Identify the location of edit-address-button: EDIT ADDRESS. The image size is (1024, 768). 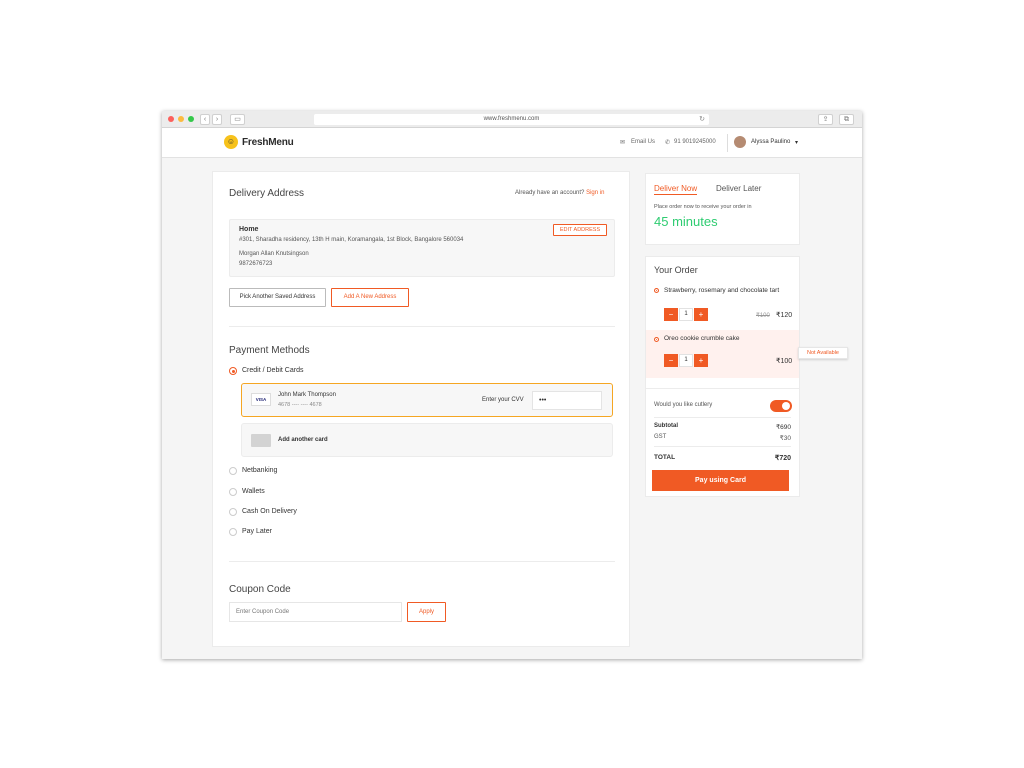
(580, 230).